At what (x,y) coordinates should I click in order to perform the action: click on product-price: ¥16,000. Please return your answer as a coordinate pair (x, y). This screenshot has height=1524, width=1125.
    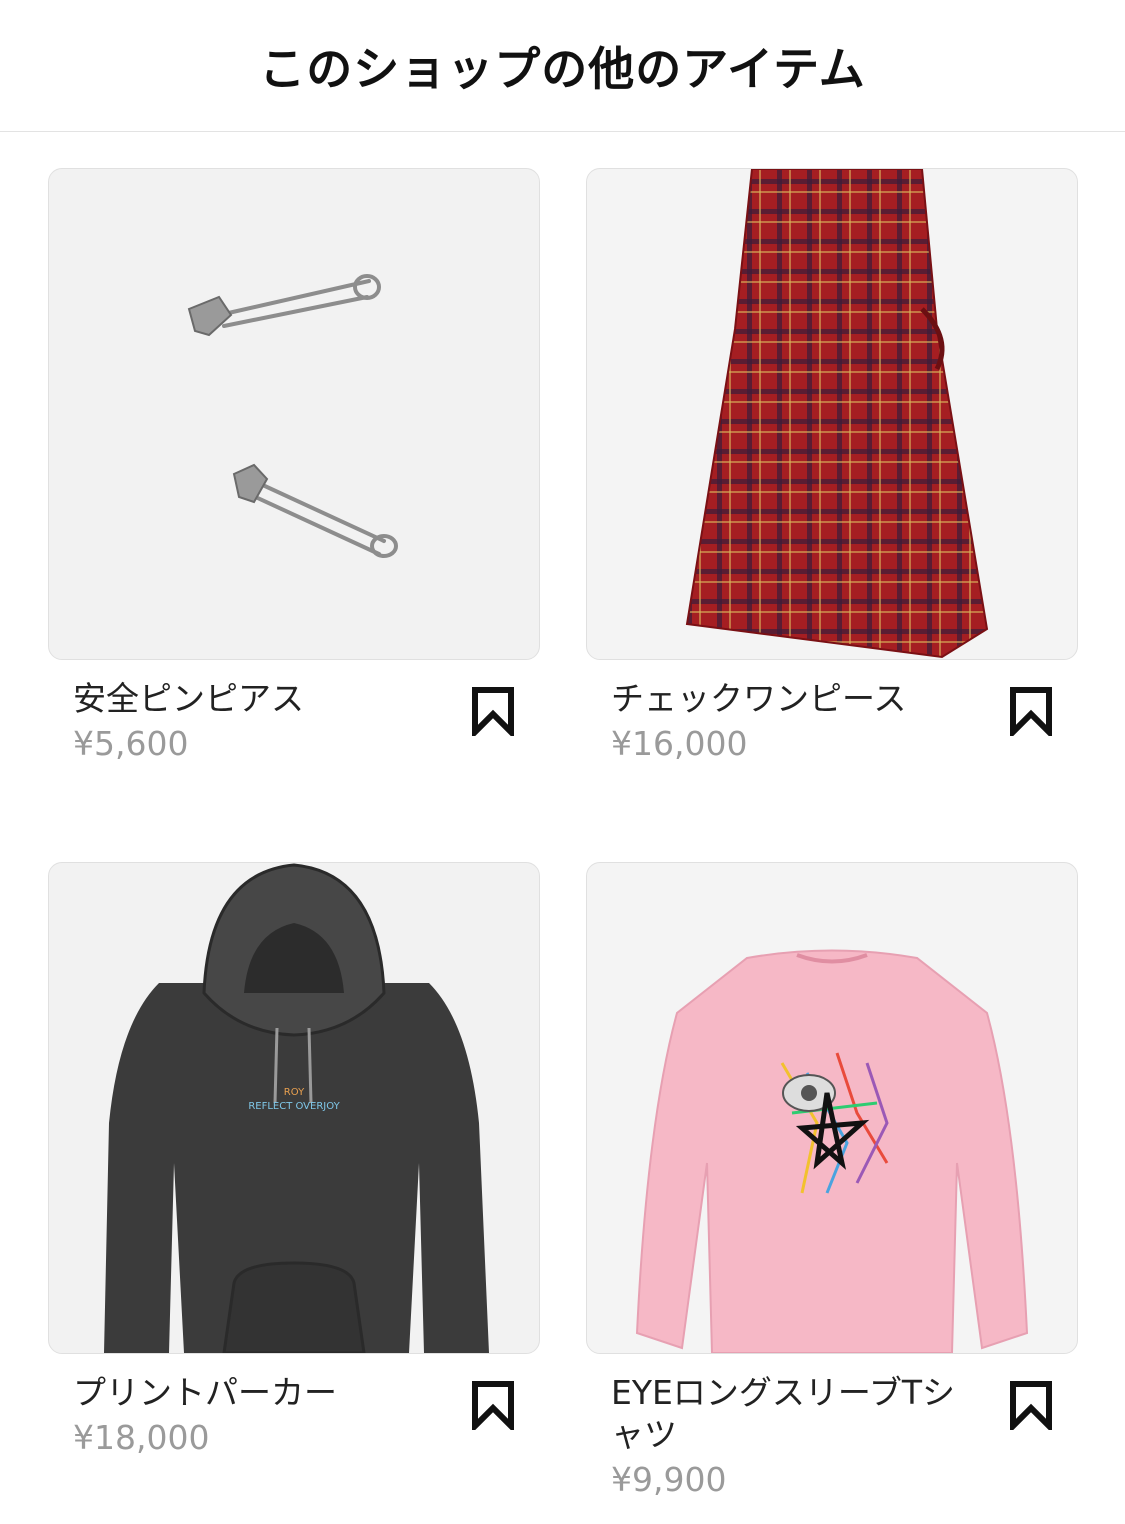
    Looking at the image, I should click on (679, 743).